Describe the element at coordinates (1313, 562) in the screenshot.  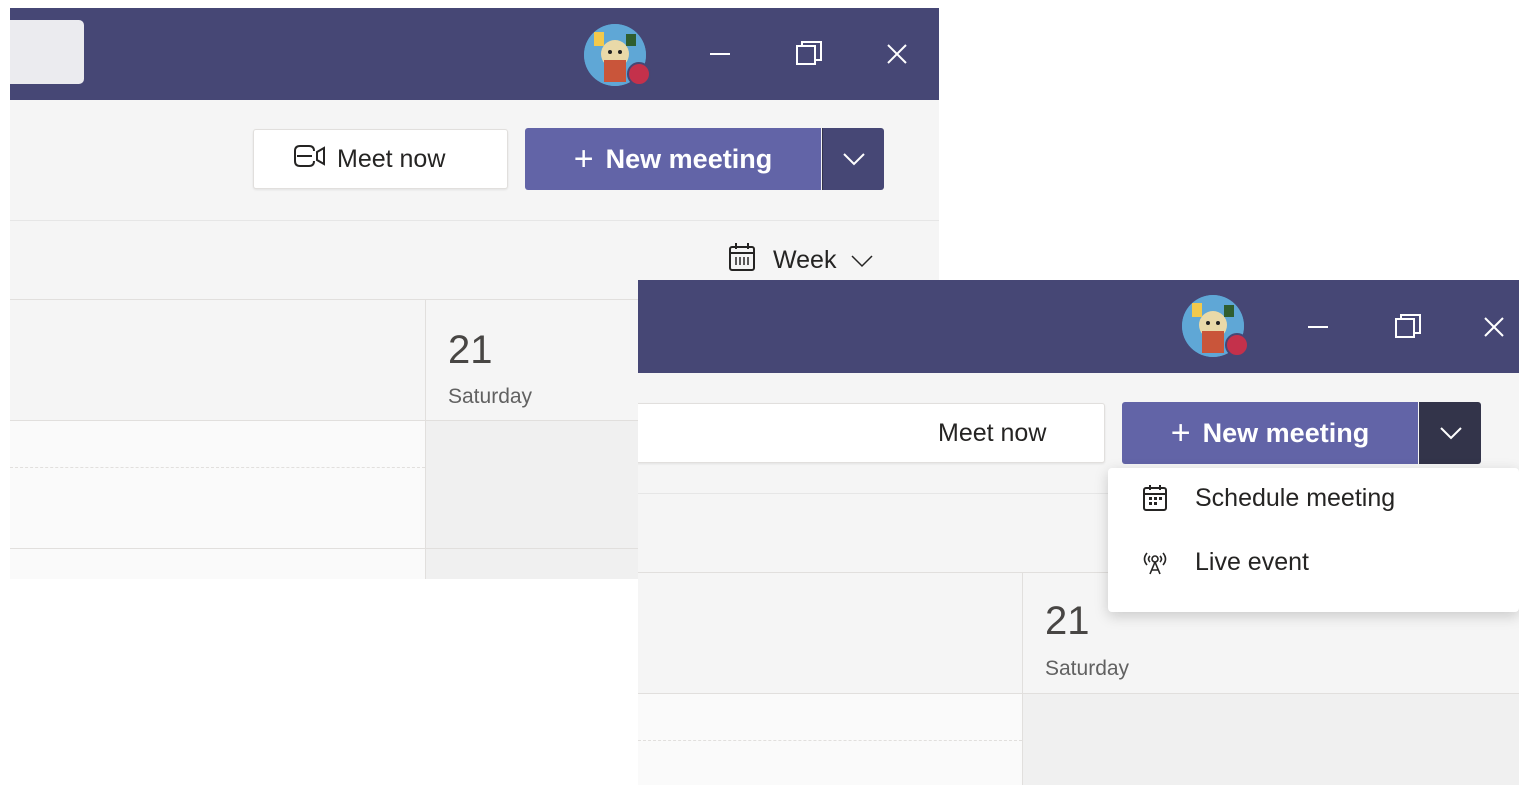
I see `menu-item-live-event: Live event` at that location.